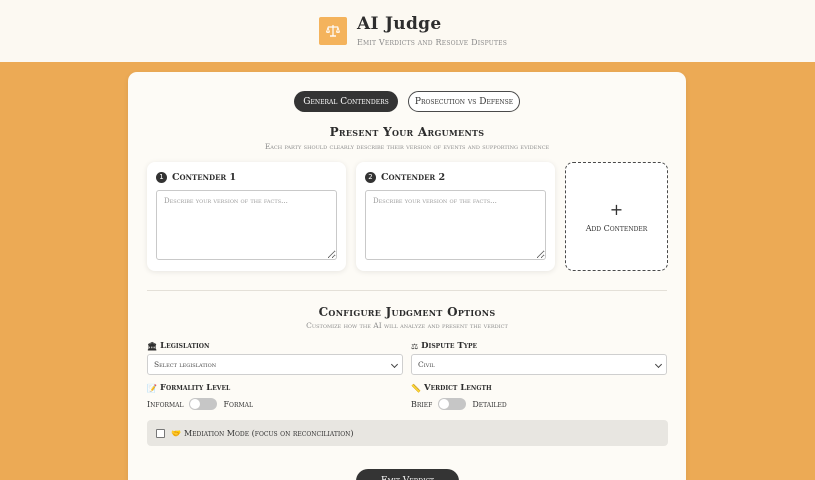  What do you see at coordinates (616, 228) in the screenshot?
I see `add-contender-label: Add Contender` at bounding box center [616, 228].